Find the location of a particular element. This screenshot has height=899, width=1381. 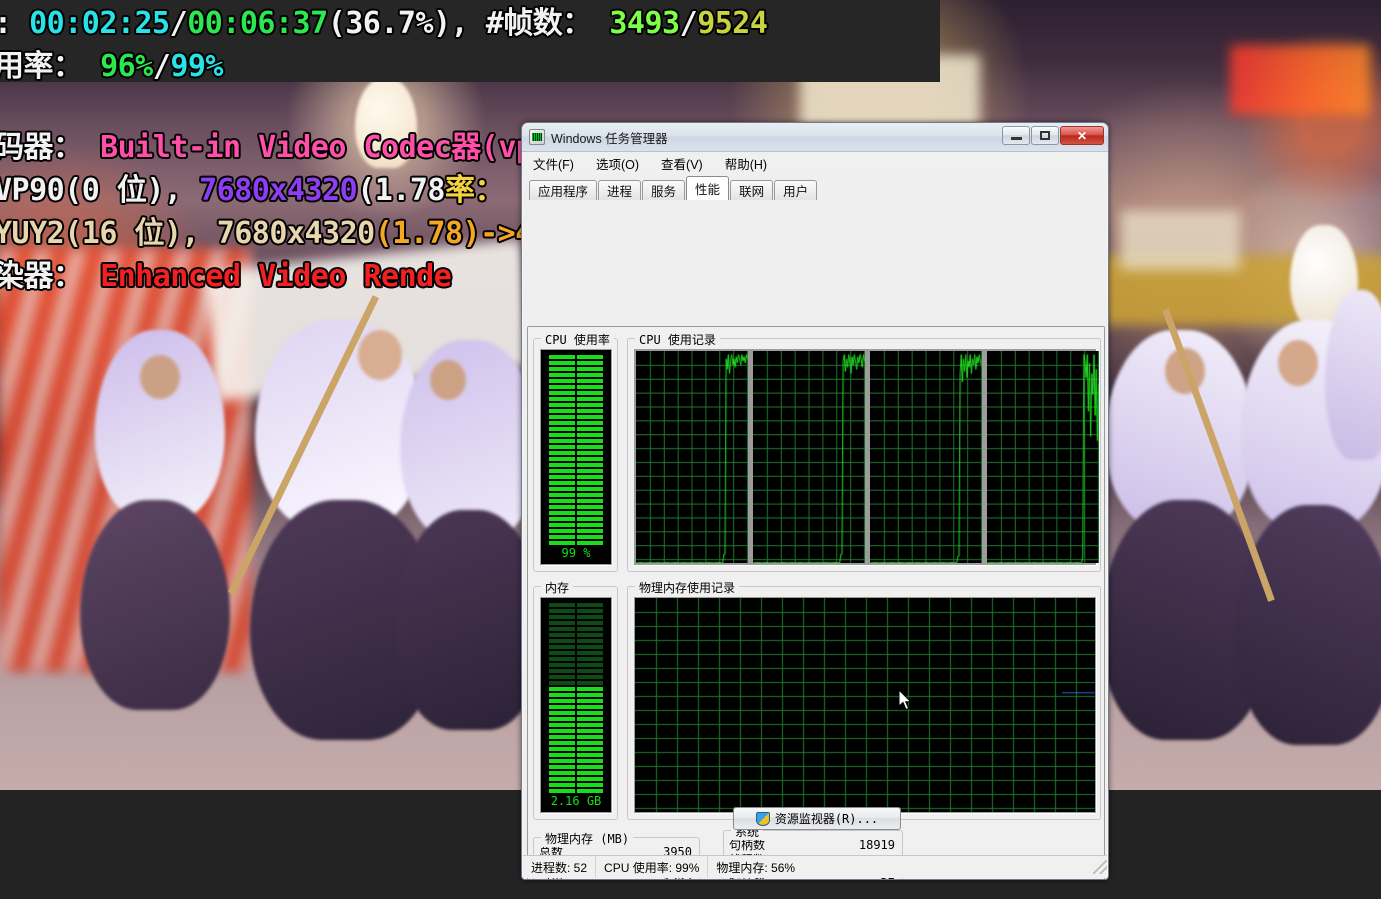

resize-grip-icon is located at coordinates (1100, 867).